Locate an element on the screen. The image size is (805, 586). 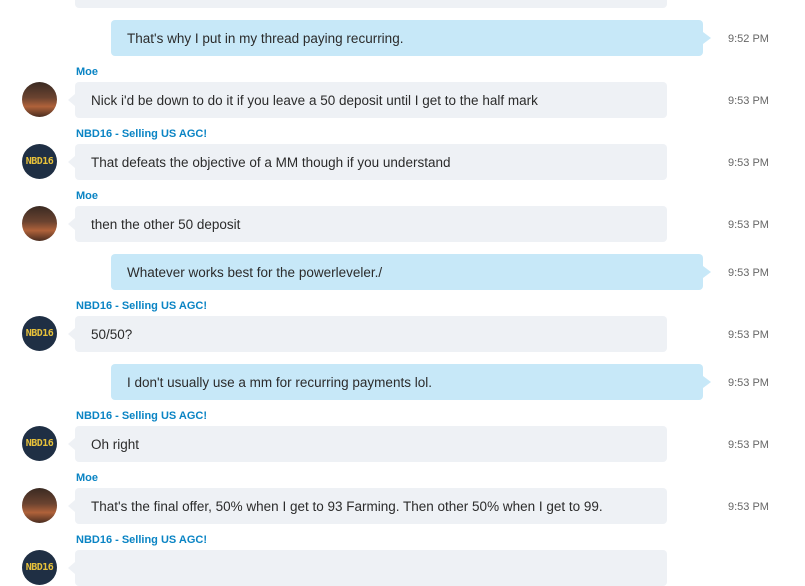
message-bubble-incoming: Oh right is located at coordinates (367, 444).